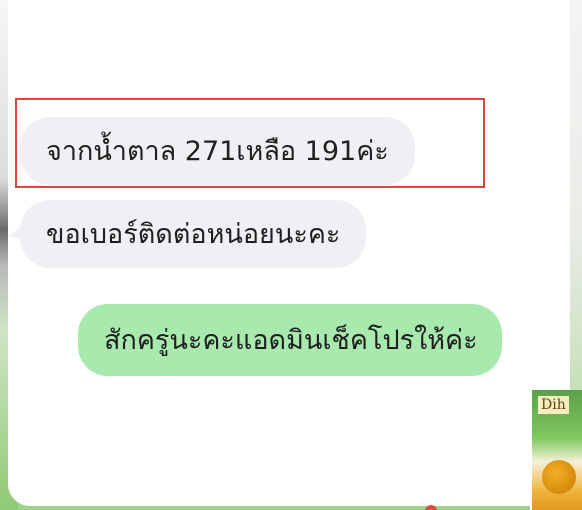 Image resolution: width=582 pixels, height=510 pixels. I want to click on message-bubble-incoming: ขอเบอร์ติดต่อหน่อยนะคะ, so click(193, 234).